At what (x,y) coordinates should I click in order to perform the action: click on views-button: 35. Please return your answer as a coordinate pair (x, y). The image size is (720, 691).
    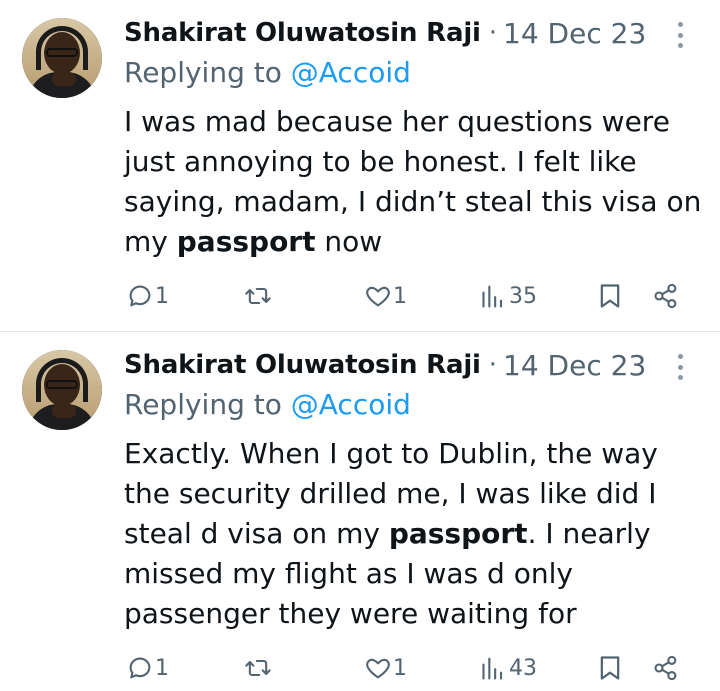
    Looking at the image, I should click on (508, 296).